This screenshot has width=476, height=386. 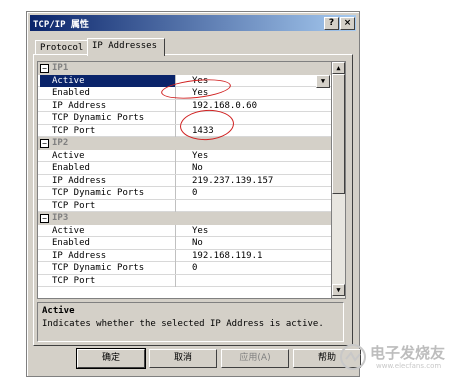 What do you see at coordinates (260, 181) in the screenshot?
I see `prop-value: 219.237.139.157` at bounding box center [260, 181].